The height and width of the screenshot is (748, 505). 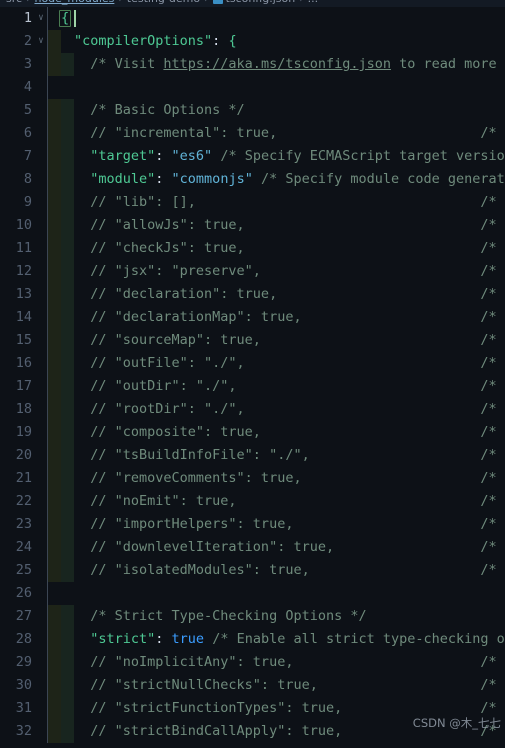 What do you see at coordinates (289, 317) in the screenshot?
I see `token-com: // "declarationMap": true, /* Gener` at bounding box center [289, 317].